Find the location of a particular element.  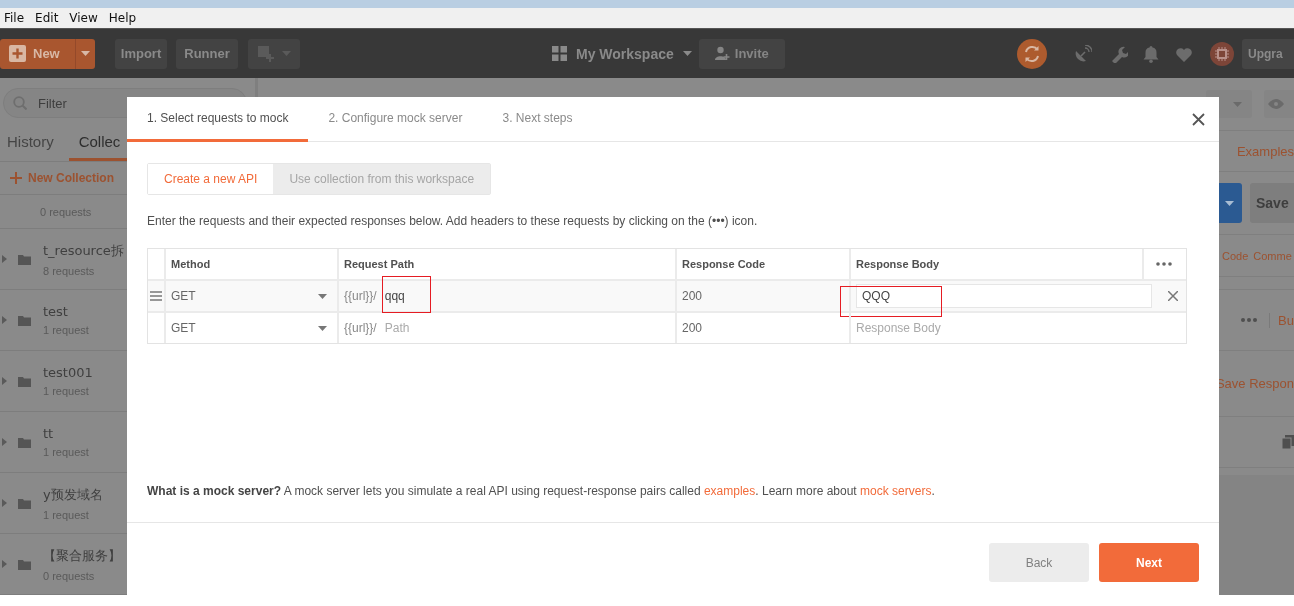

sync-icon is located at coordinates (1032, 53).